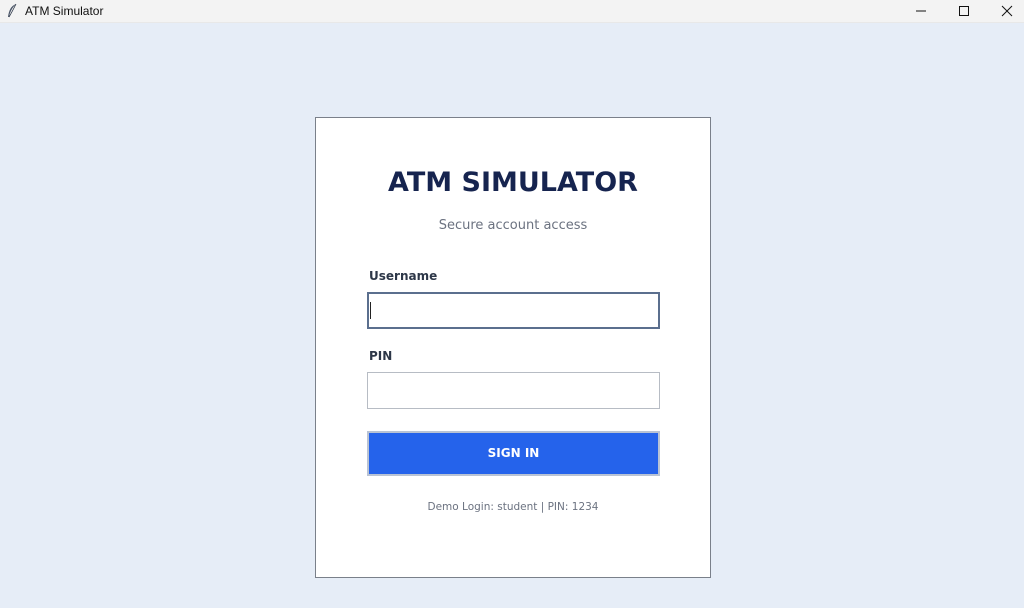 The height and width of the screenshot is (608, 1024). Describe the element at coordinates (64, 11) in the screenshot. I see `window-title: ATM Simulator` at that location.